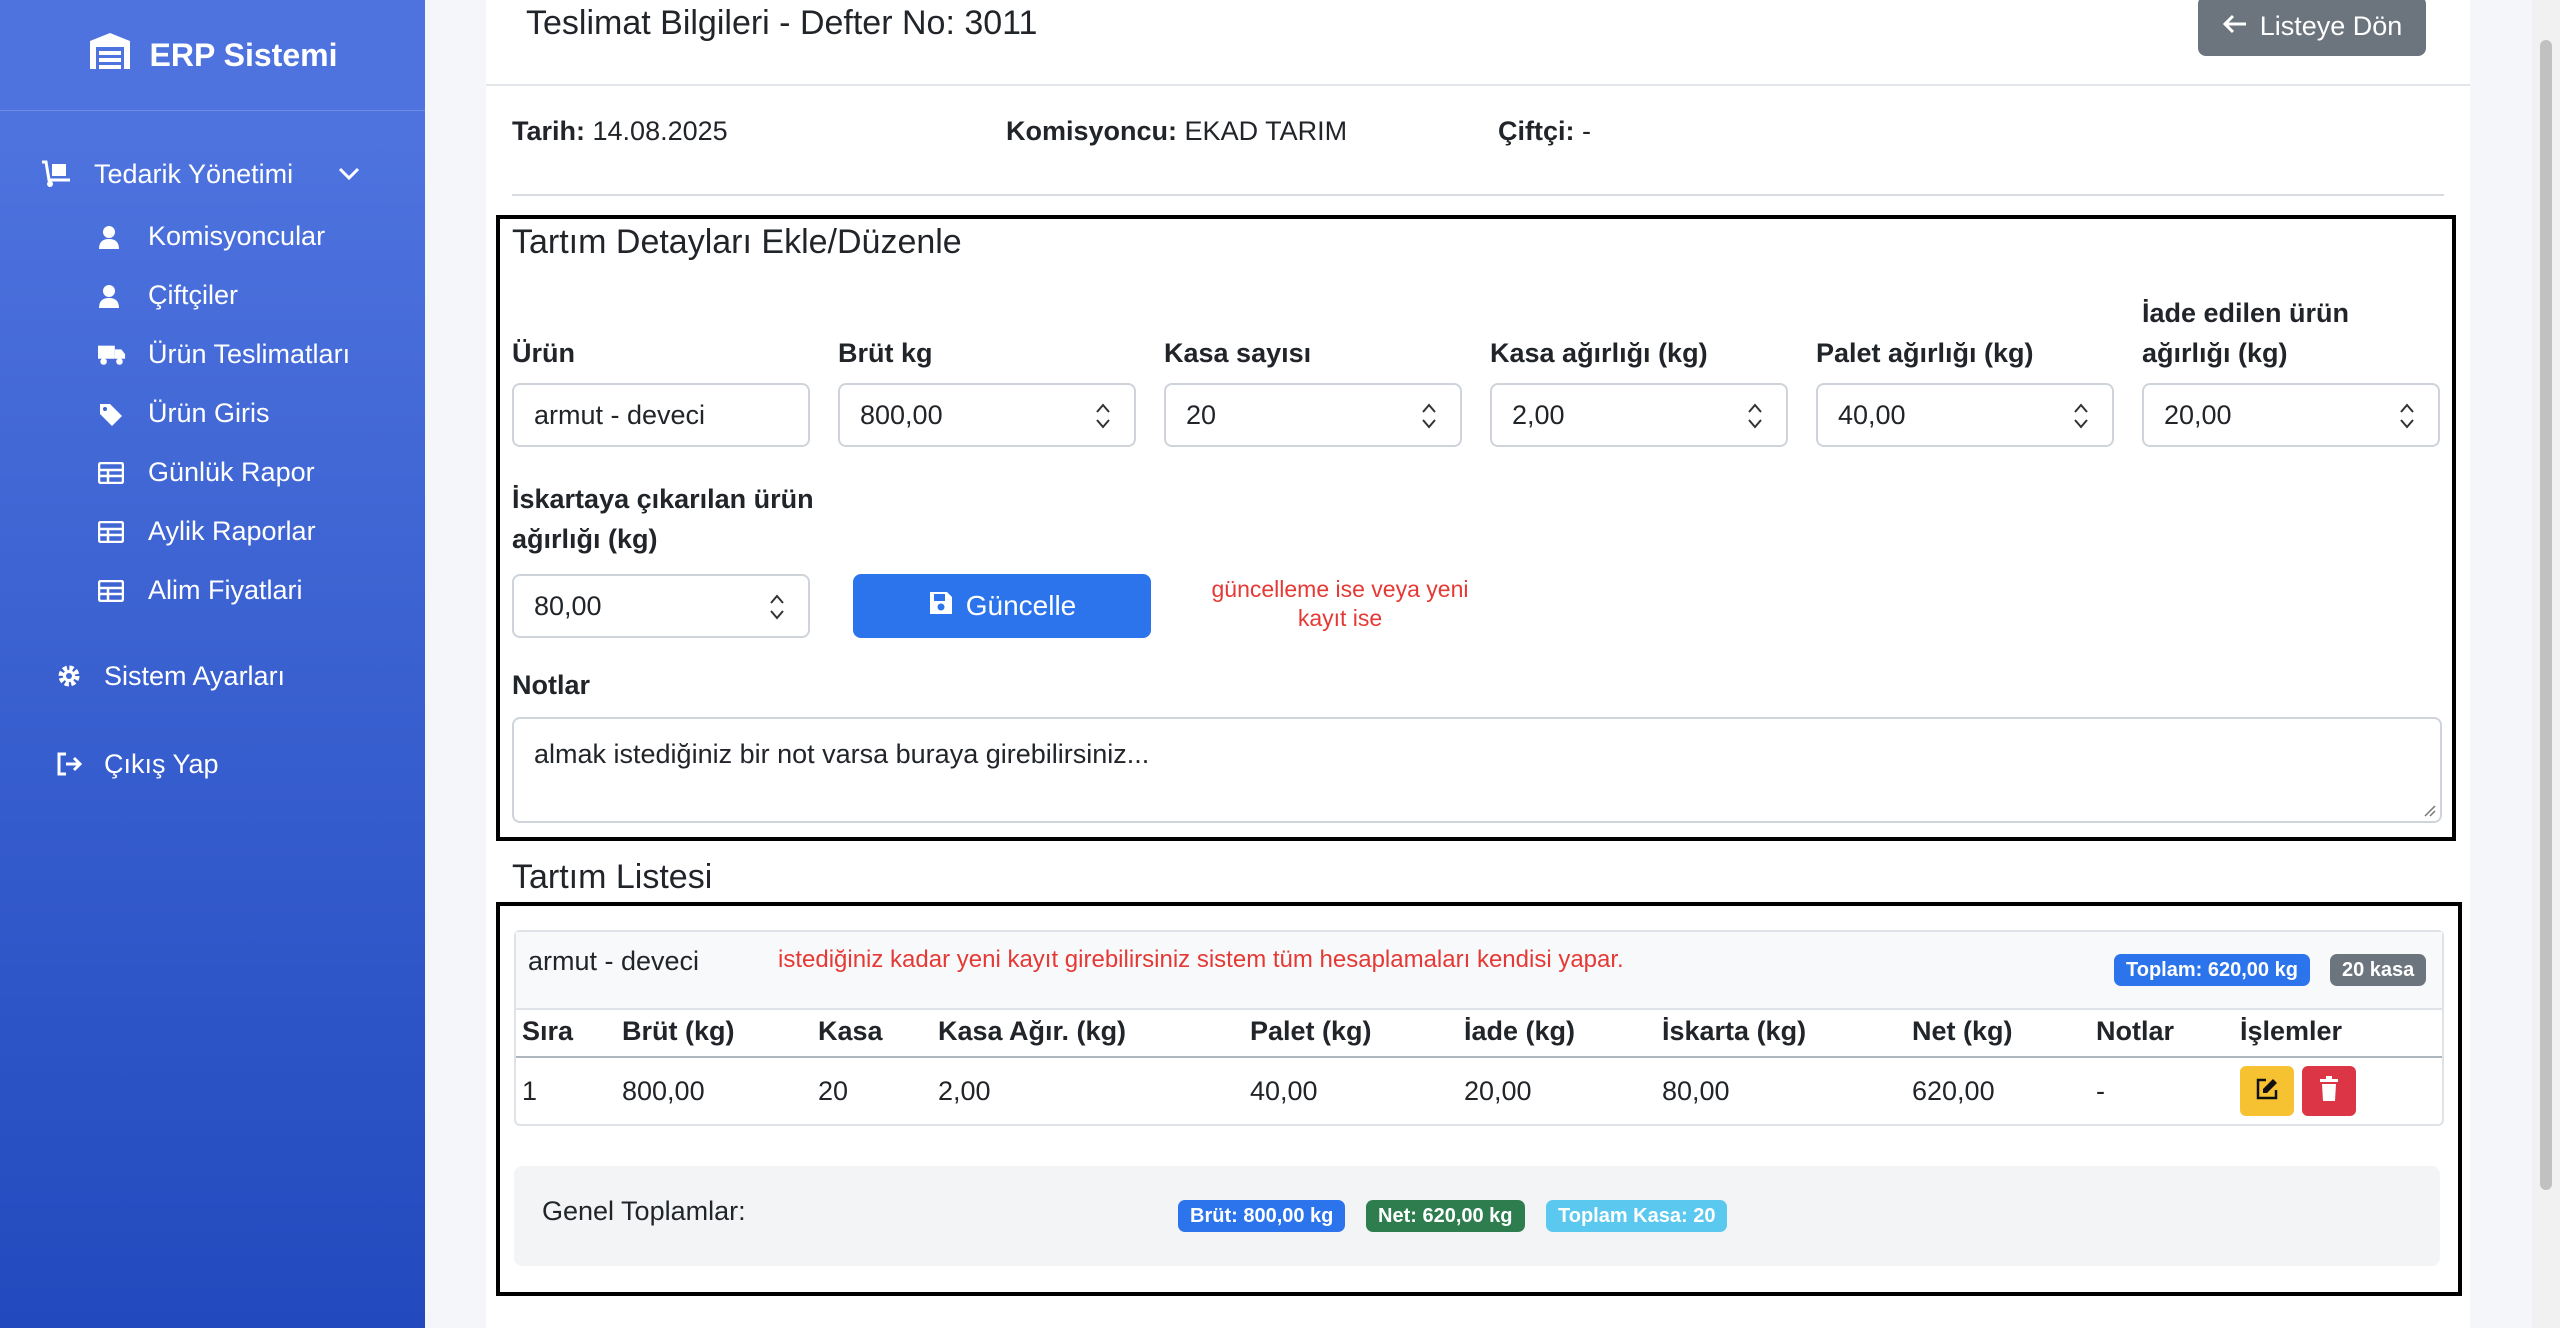  I want to click on table-cell: 800,00, so click(663, 1091).